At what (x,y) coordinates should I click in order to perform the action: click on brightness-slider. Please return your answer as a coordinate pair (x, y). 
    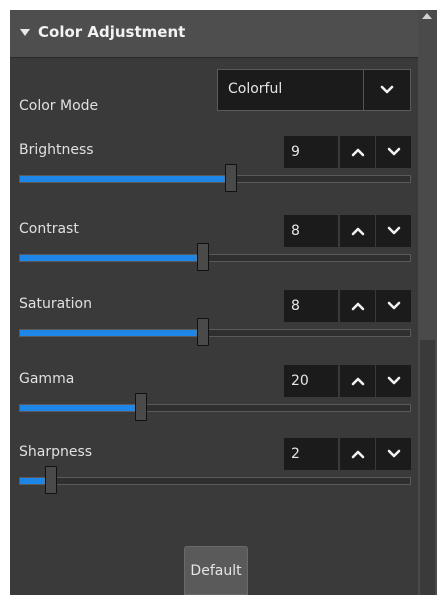
    Looking at the image, I should click on (215, 178).